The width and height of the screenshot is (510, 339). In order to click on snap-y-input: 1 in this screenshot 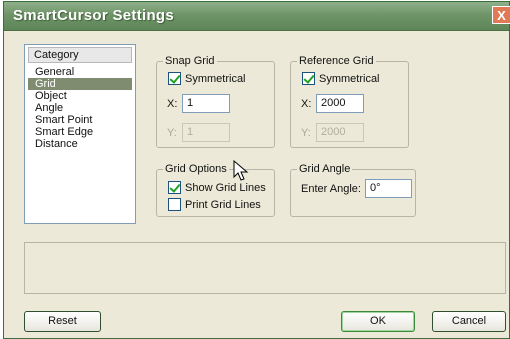, I will do `click(206, 132)`.